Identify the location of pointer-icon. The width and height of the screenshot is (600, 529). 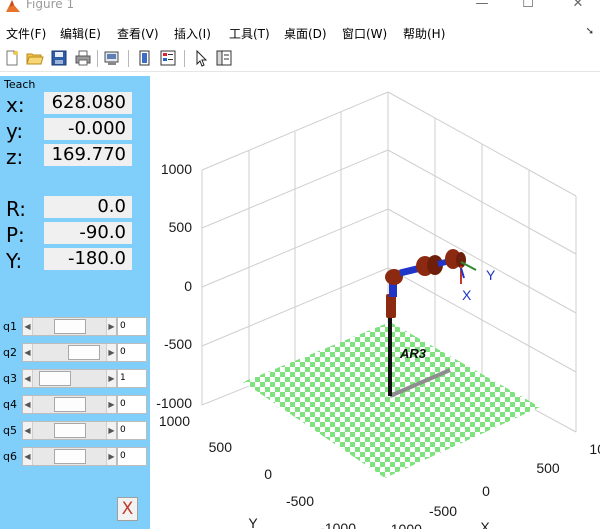
(201, 58).